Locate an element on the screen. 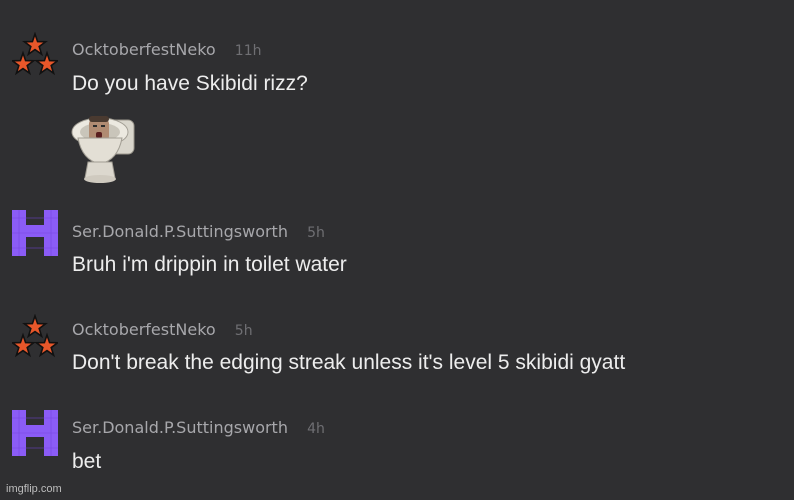 The height and width of the screenshot is (500, 794). timestamp: 11h is located at coordinates (248, 51).